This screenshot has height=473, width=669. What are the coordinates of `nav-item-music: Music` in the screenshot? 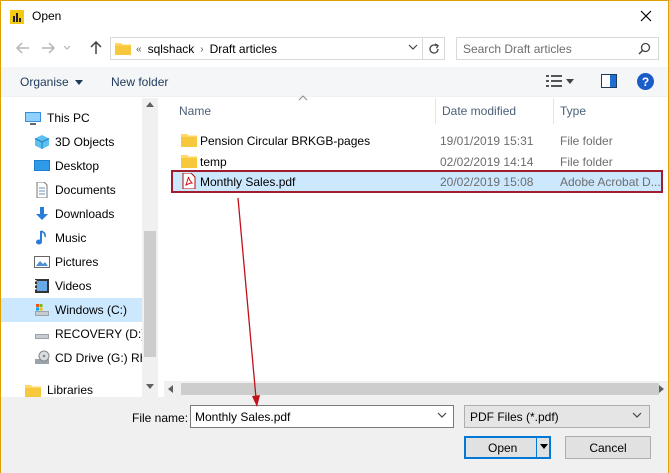 It's located at (71, 238).